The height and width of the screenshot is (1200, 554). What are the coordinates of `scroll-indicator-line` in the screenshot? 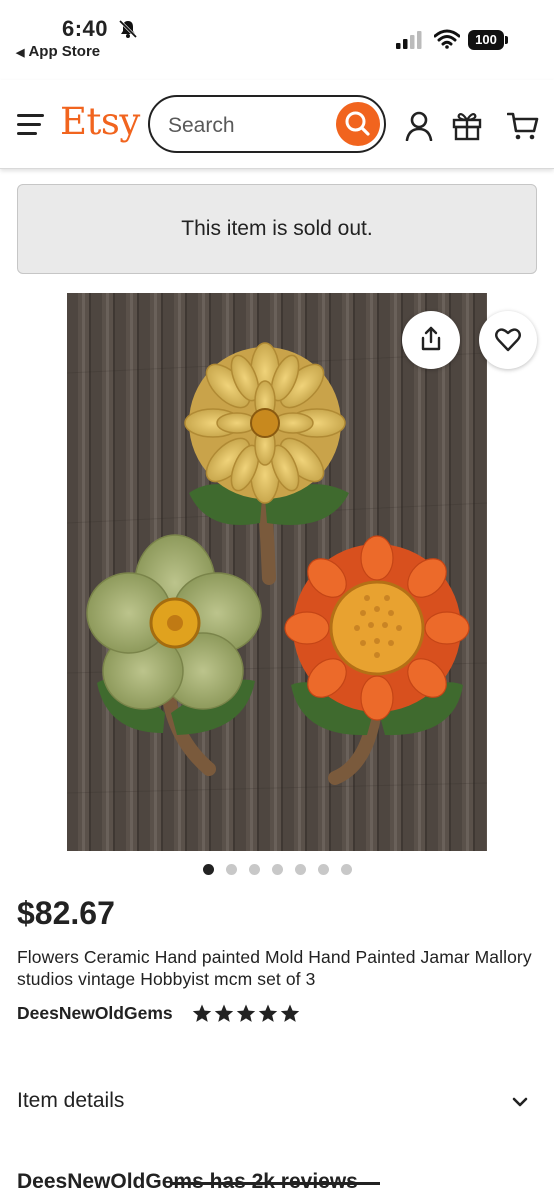 It's located at (275, 1183).